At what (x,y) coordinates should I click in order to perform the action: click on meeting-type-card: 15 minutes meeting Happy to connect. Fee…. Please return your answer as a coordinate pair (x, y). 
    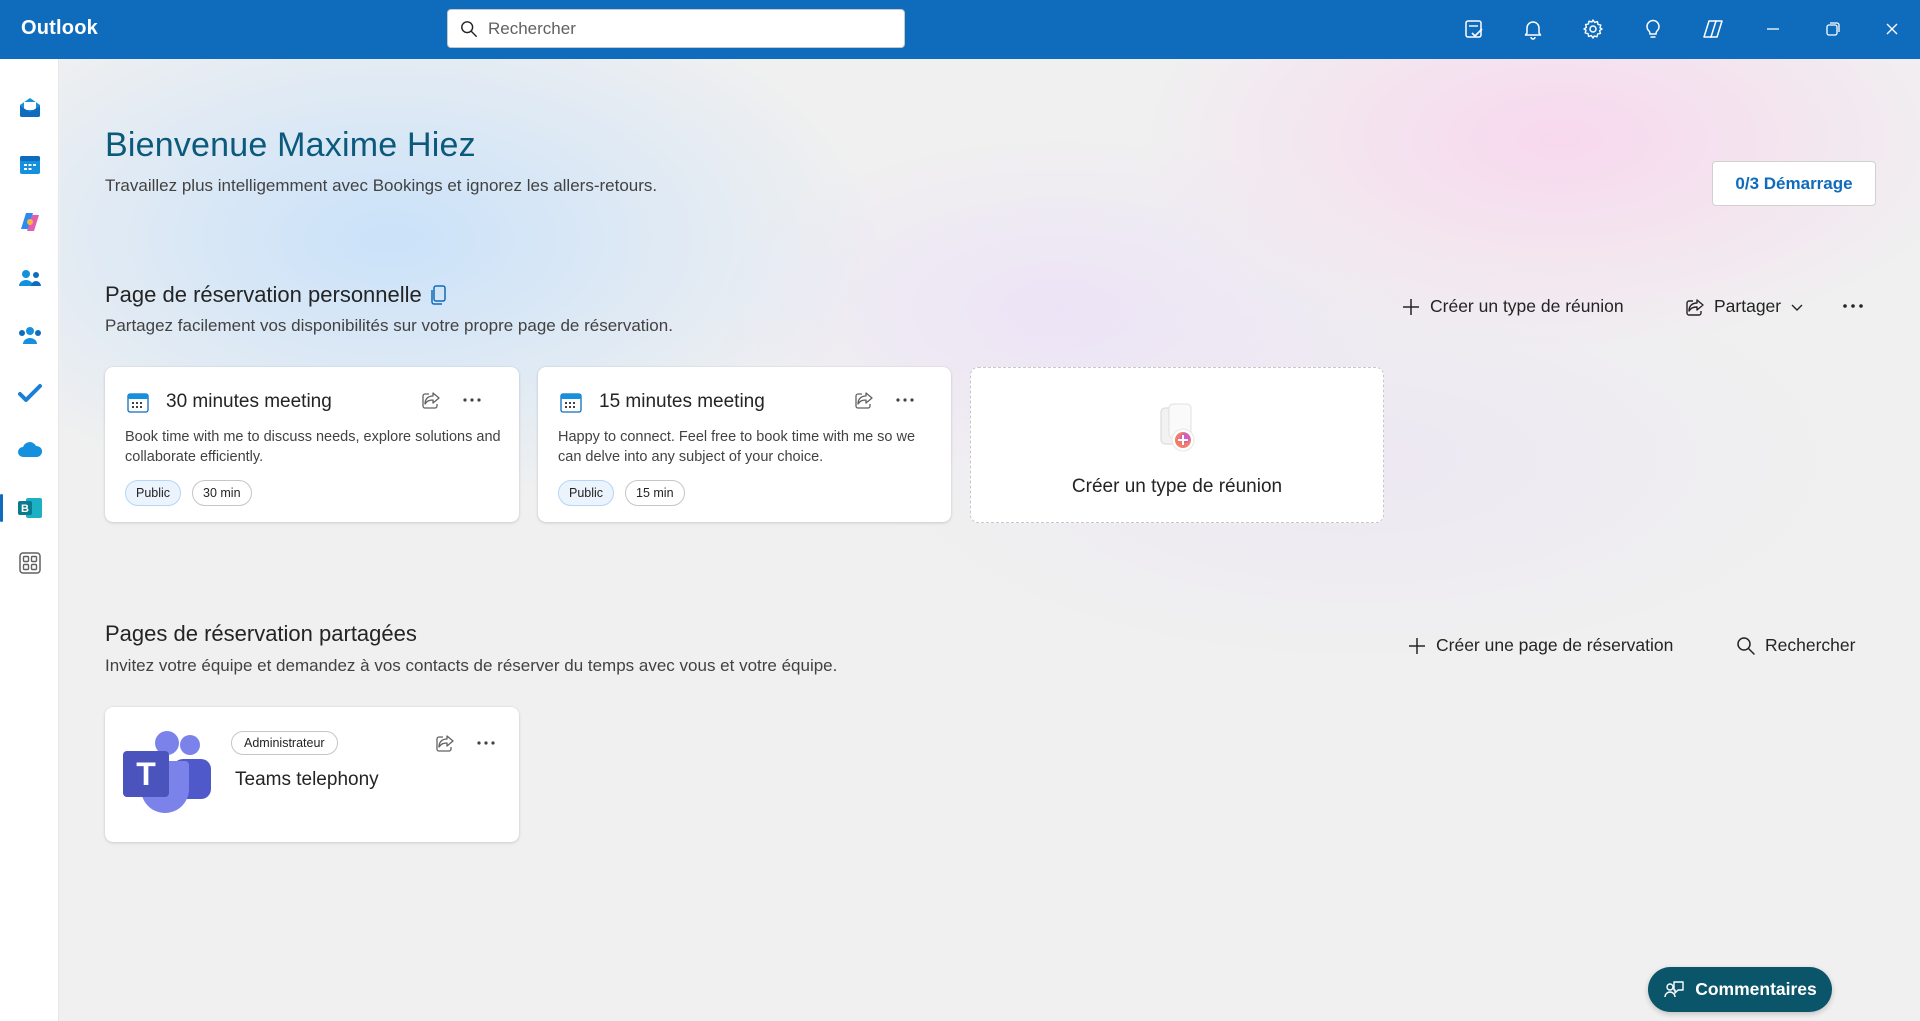
    Looking at the image, I should click on (744, 444).